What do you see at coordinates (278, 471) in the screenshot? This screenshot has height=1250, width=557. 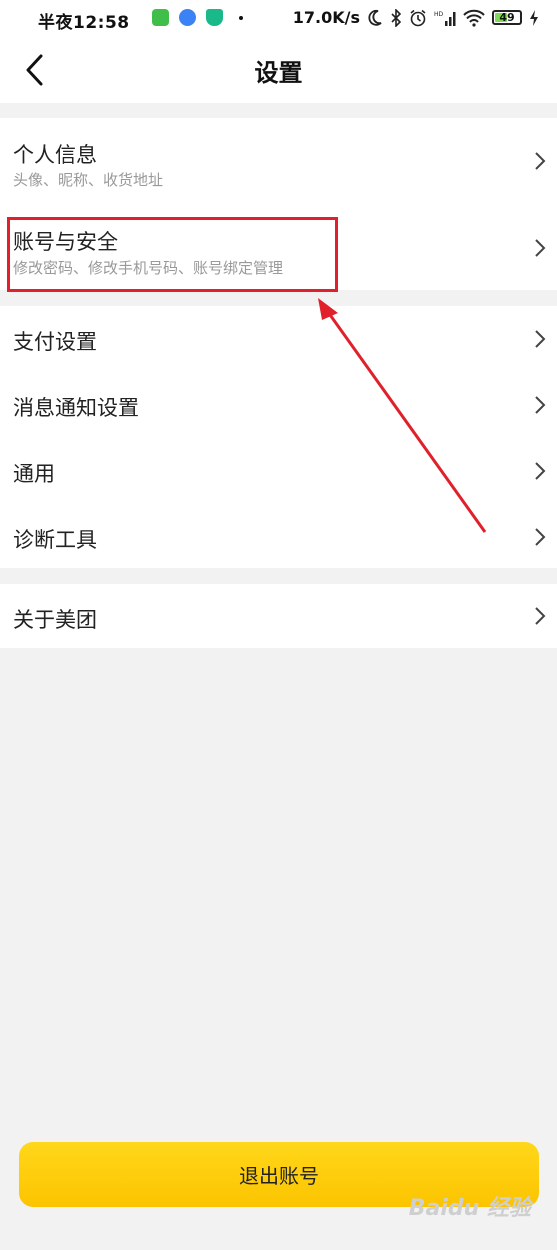 I see `settings-item-general: 通用` at bounding box center [278, 471].